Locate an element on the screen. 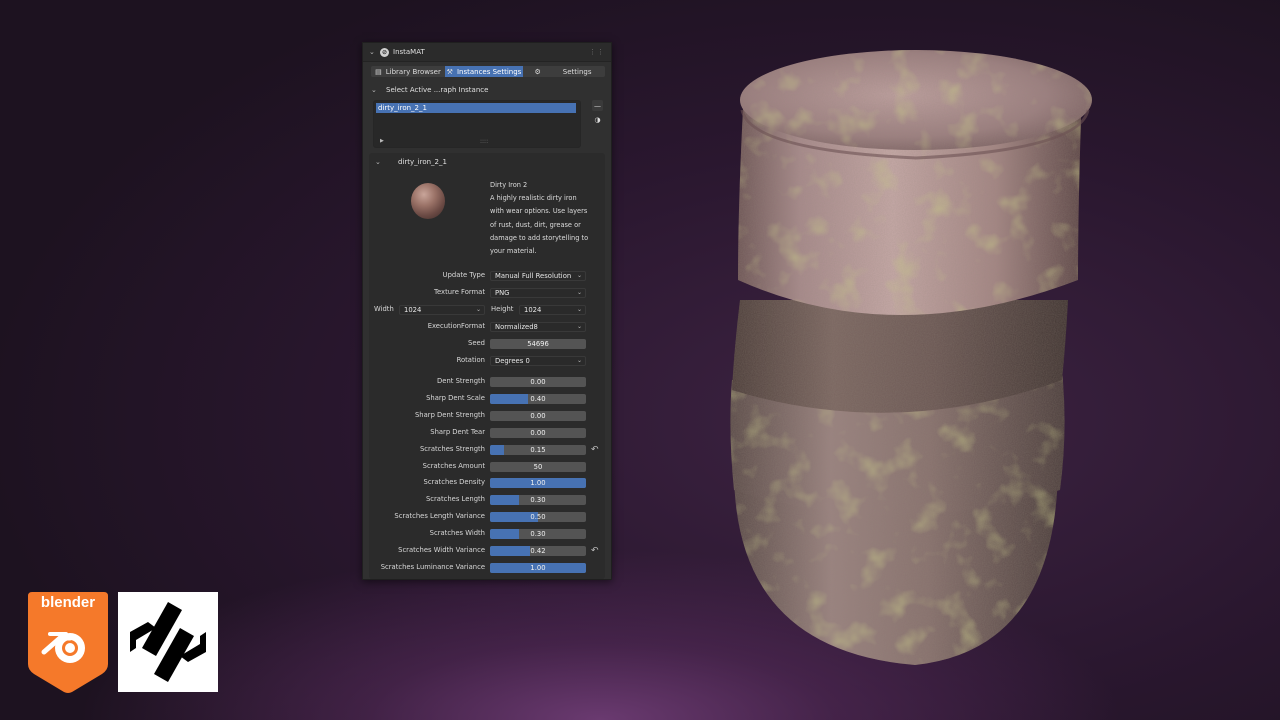 The width and height of the screenshot is (1280, 720). section-header: ⌄ dirty_iron_2_1 is located at coordinates (487, 162).